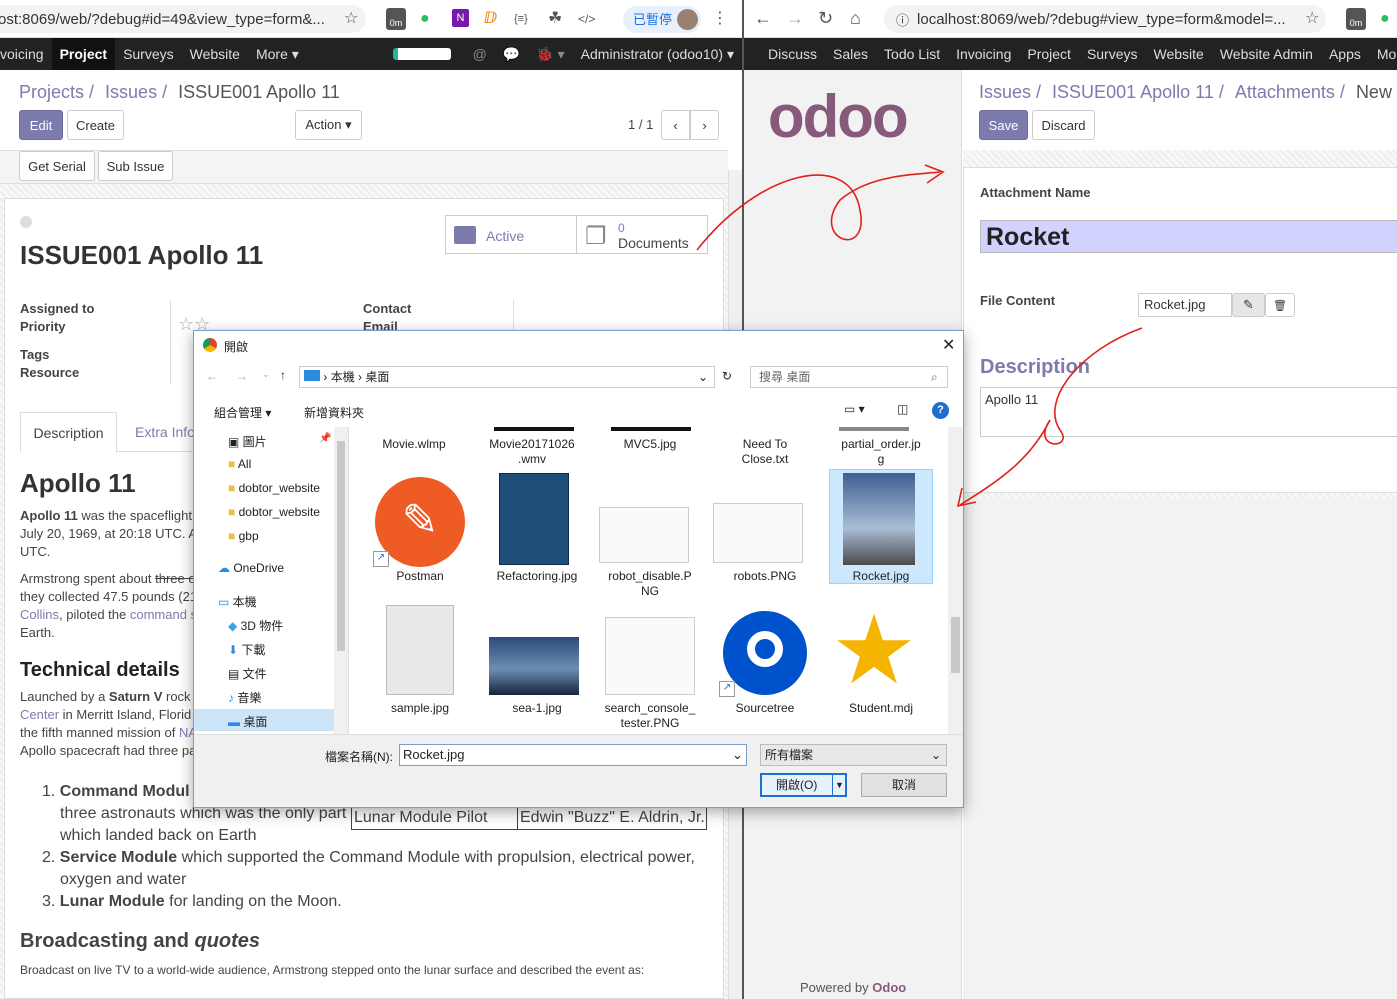  Describe the element at coordinates (818, 211) in the screenshot. I see `annotation-arrow-documents` at that location.